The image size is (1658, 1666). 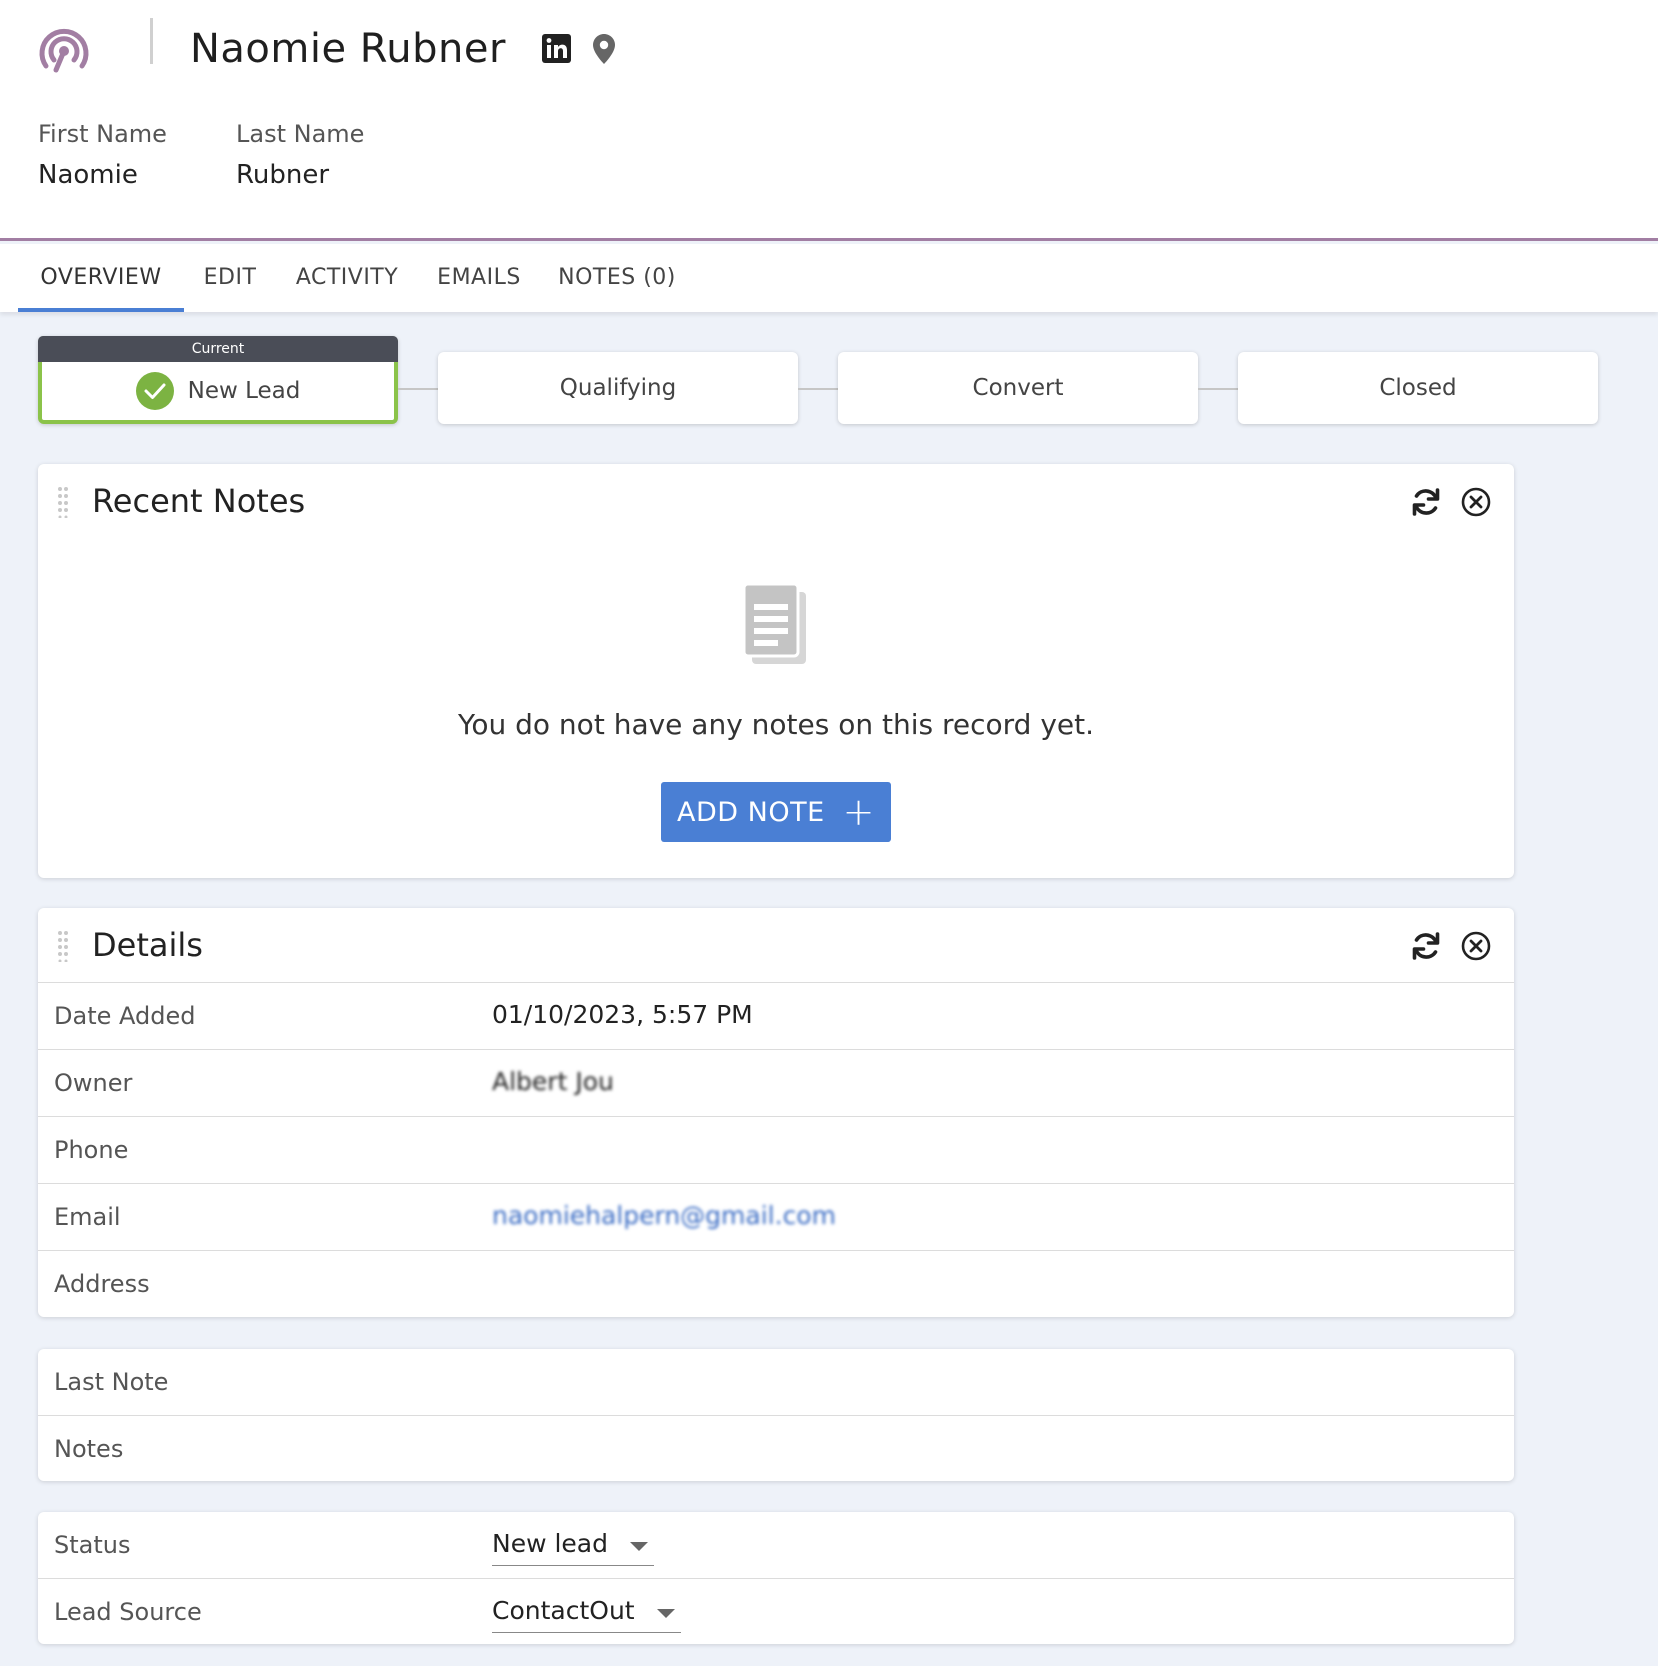 What do you see at coordinates (348, 49) in the screenshot?
I see `page-title: Naomie Rubner` at bounding box center [348, 49].